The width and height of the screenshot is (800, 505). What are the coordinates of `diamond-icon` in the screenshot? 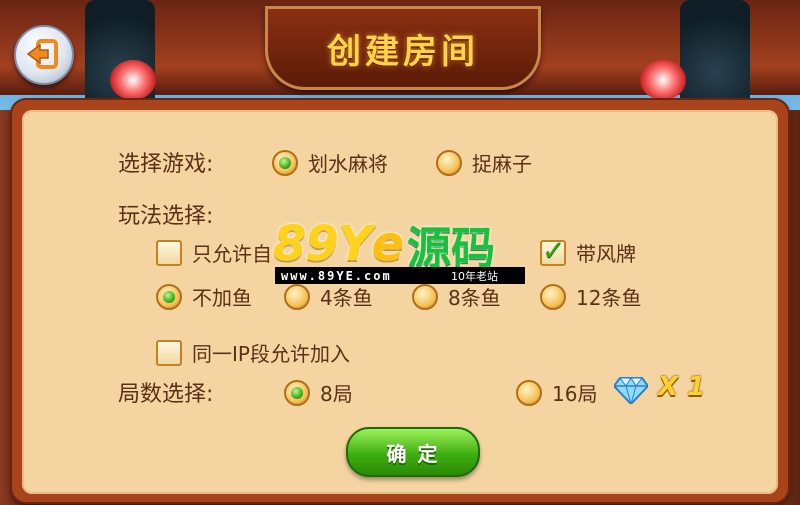 It's located at (631, 390).